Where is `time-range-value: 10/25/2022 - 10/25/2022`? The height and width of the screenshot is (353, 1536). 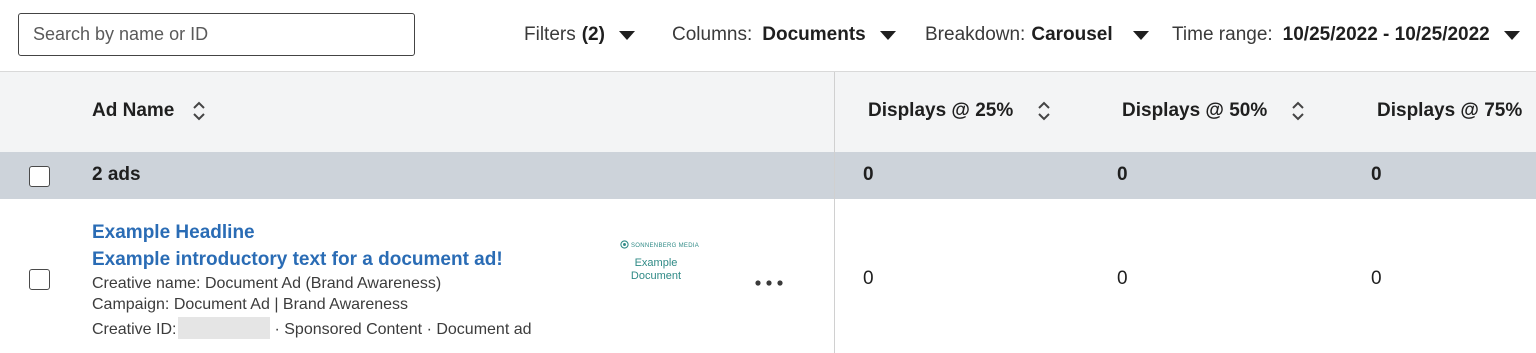
time-range-value: 10/25/2022 - 10/25/2022 is located at coordinates (1386, 34).